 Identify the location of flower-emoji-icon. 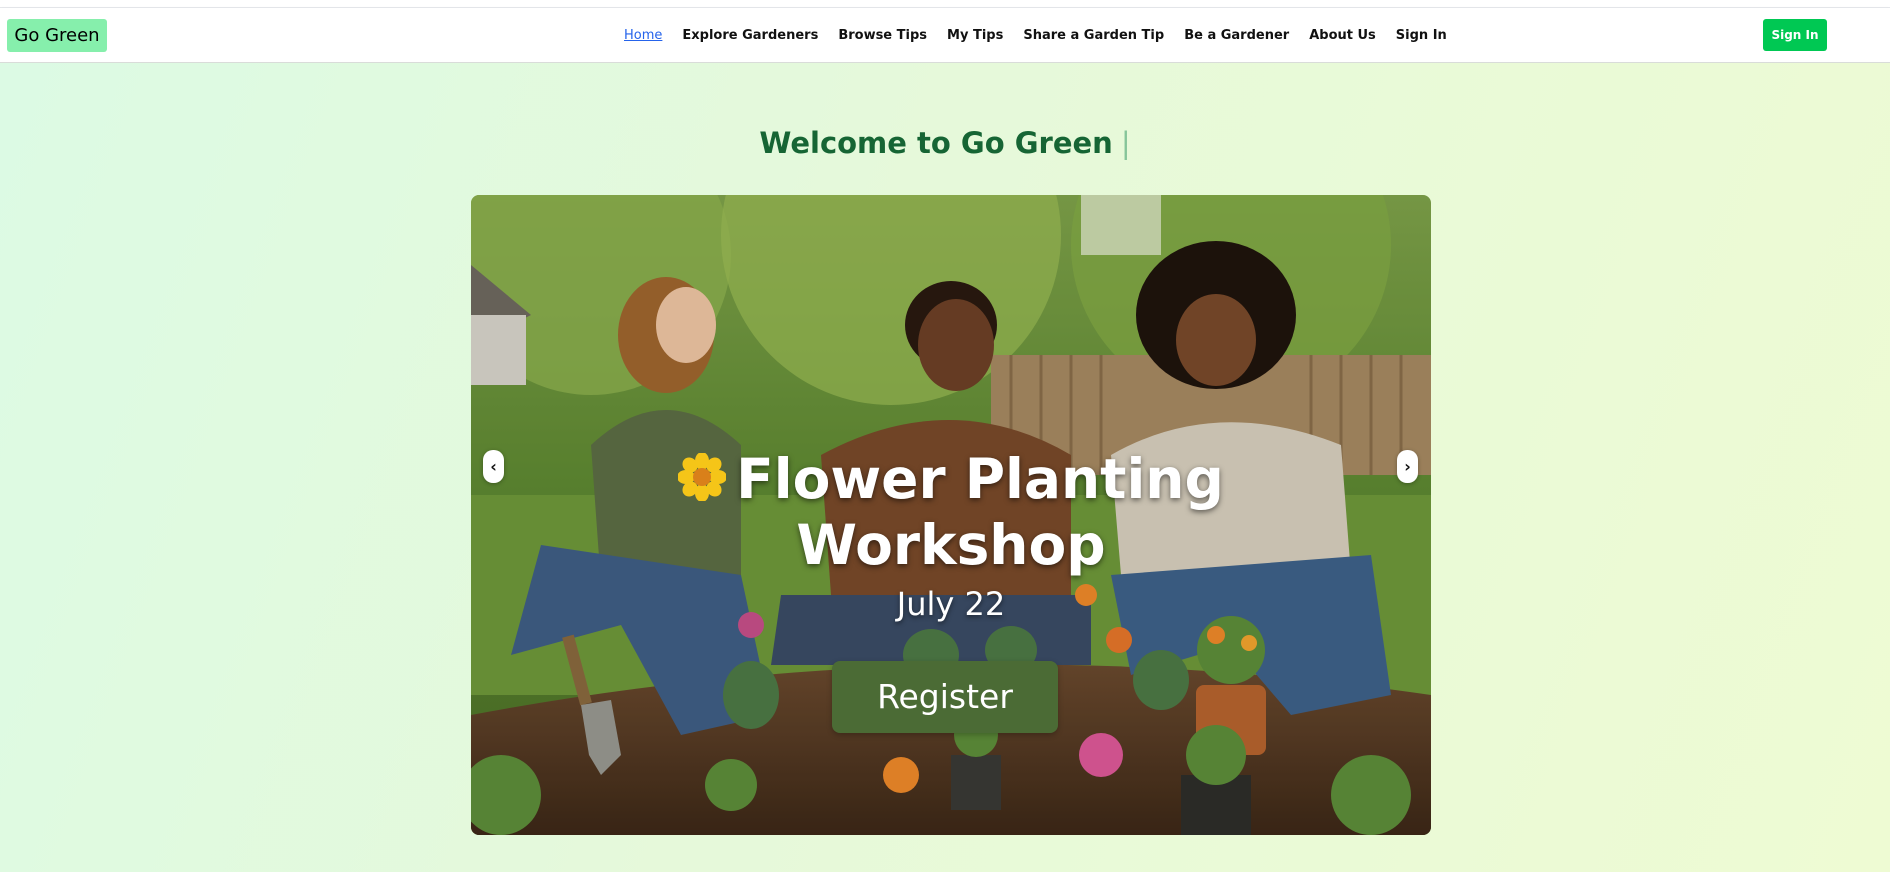
(702, 482).